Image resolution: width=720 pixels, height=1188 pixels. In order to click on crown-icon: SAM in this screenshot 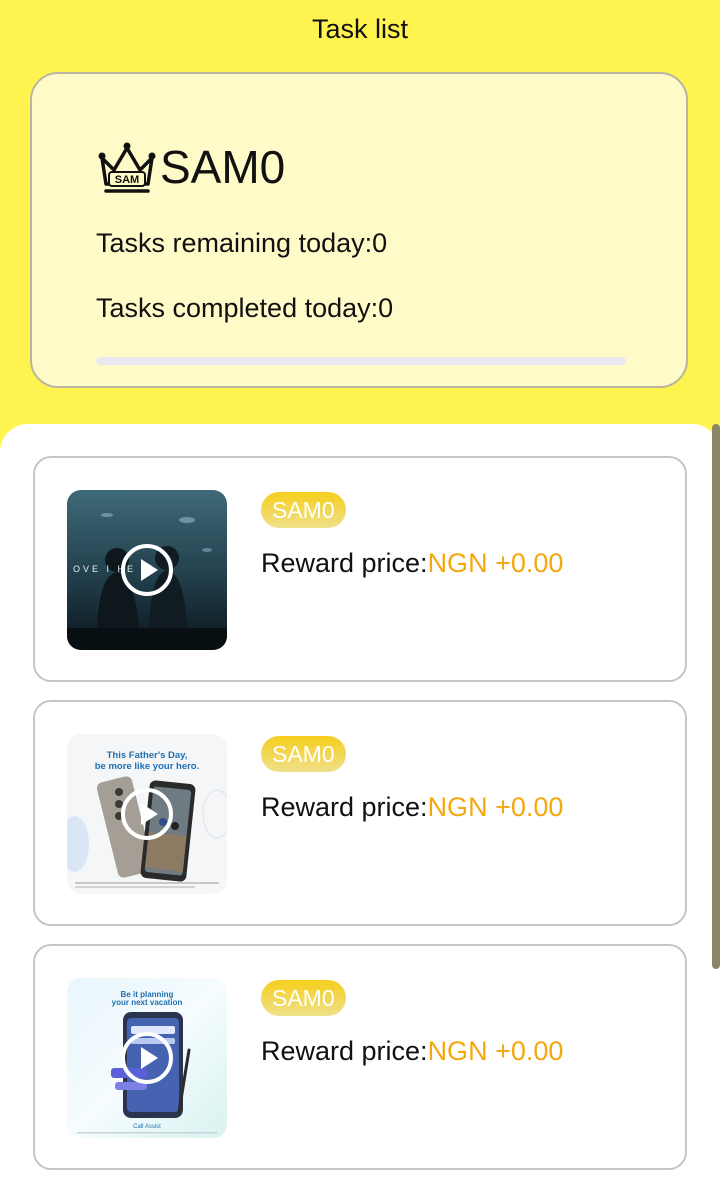, I will do `click(127, 167)`.